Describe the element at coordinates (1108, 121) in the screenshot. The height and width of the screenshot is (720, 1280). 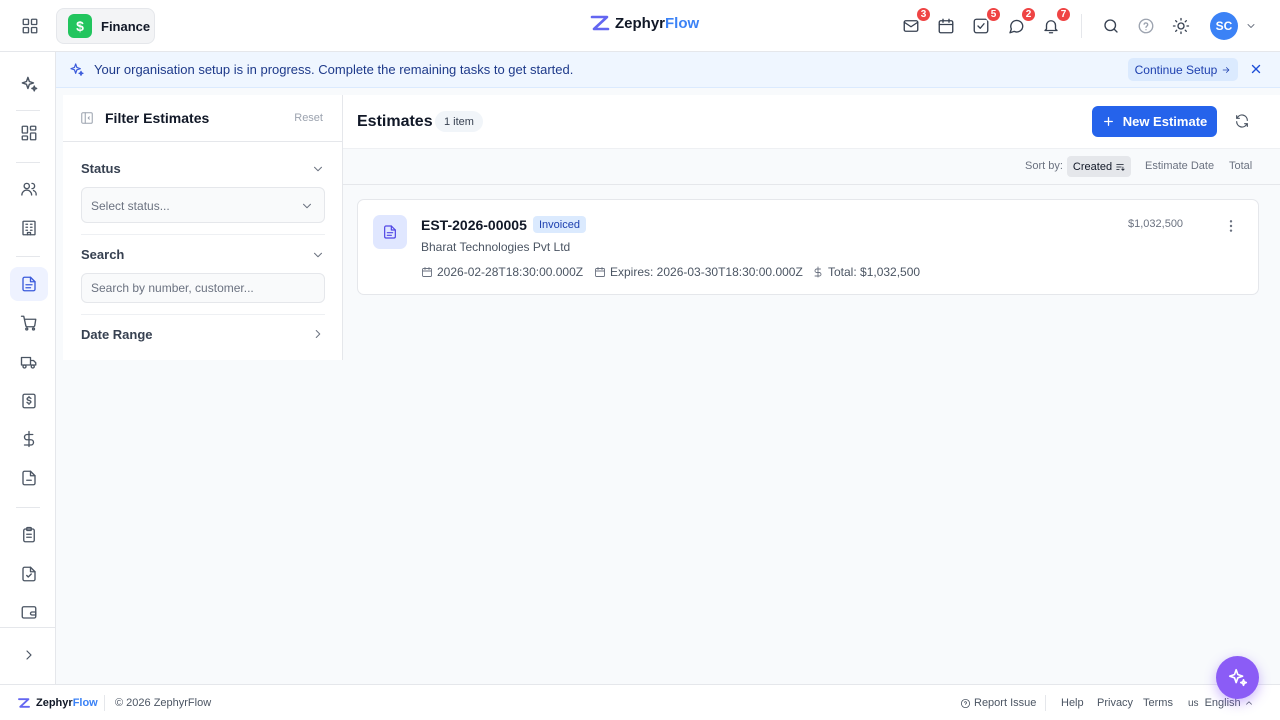
I see `plus-icon` at that location.